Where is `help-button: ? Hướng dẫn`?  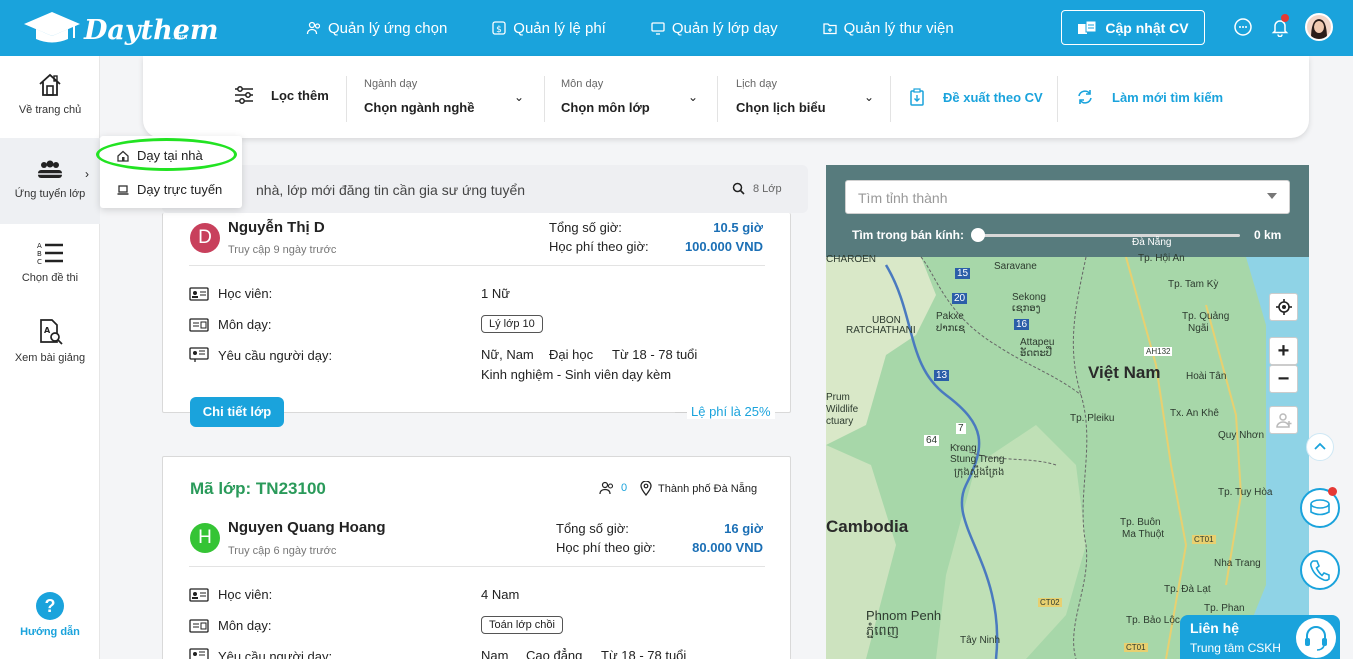 help-button: ? Hướng dẫn is located at coordinates (50, 615).